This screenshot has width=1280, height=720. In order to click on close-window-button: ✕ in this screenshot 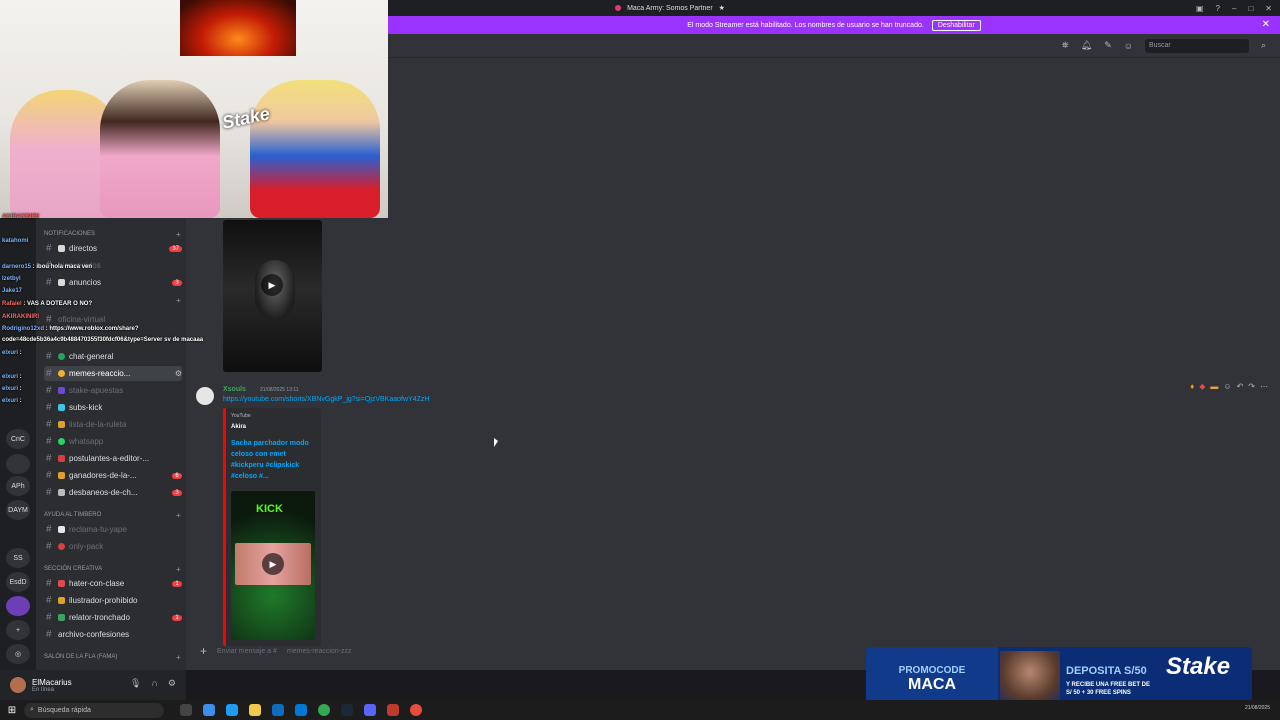, I will do `click(1268, 8)`.